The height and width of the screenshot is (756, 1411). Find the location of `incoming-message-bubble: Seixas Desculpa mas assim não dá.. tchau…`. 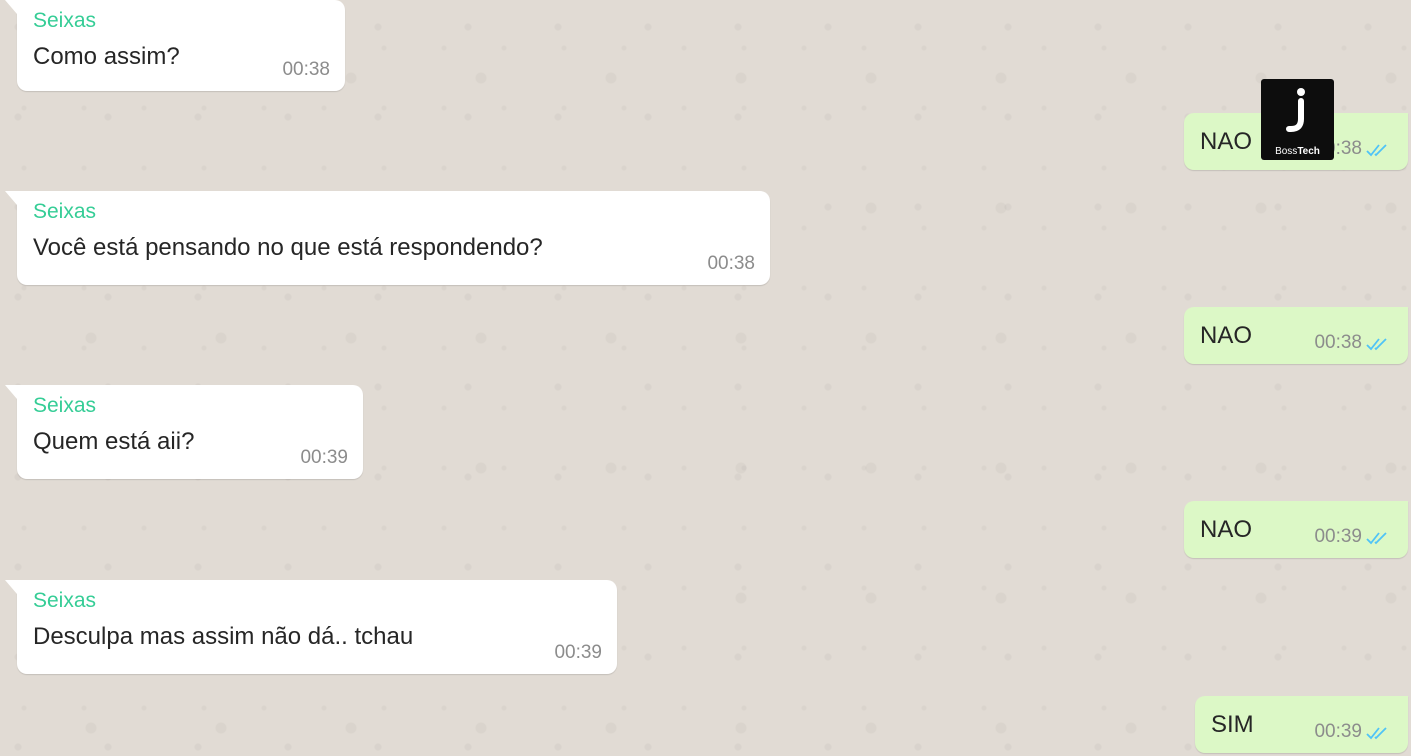

incoming-message-bubble: Seixas Desculpa mas assim não dá.. tchau… is located at coordinates (311, 627).